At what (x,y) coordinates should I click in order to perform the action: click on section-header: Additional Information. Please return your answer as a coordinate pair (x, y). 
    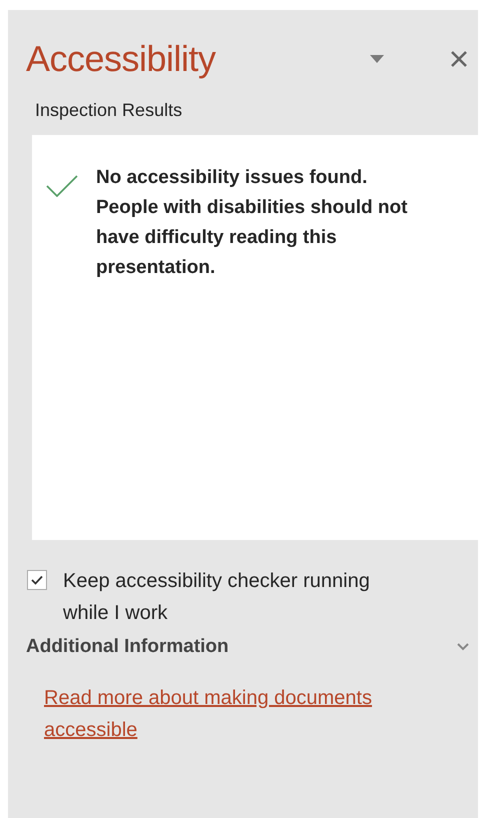
    Looking at the image, I should click on (248, 647).